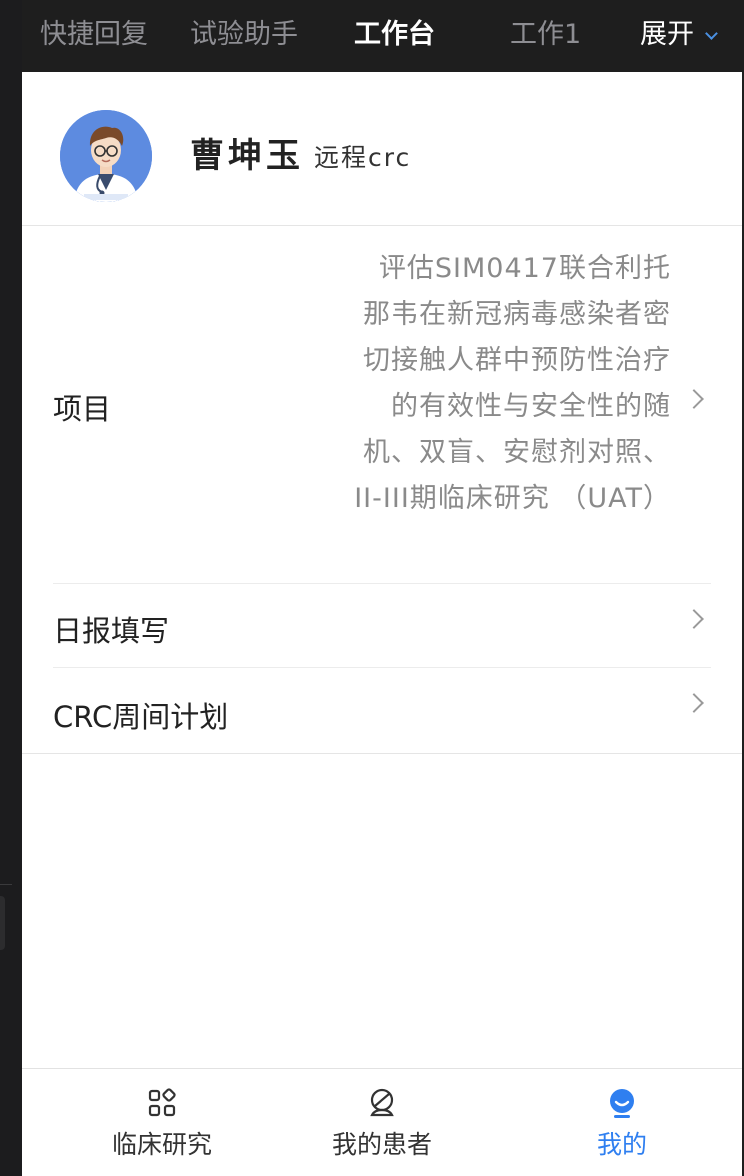  Describe the element at coordinates (711, 33) in the screenshot. I see `chevron-down-icon` at that location.